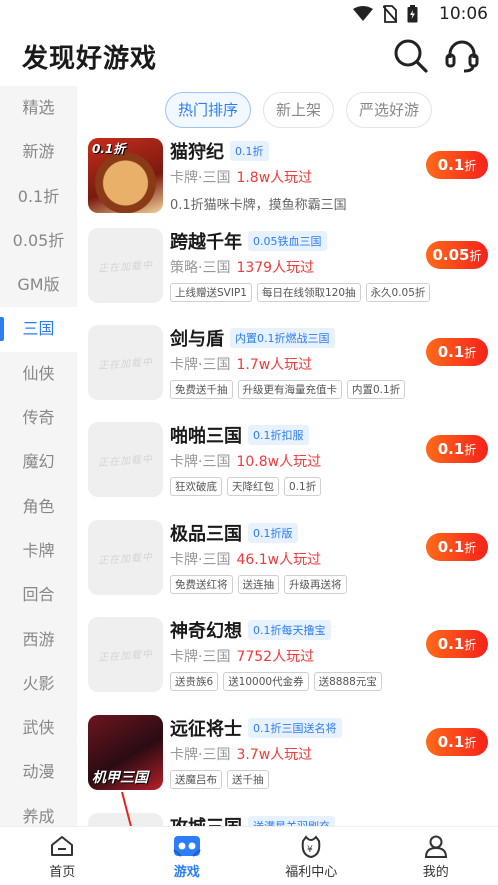 This screenshot has height=885, width=498. I want to click on game-category: 策略·三国, so click(200, 268).